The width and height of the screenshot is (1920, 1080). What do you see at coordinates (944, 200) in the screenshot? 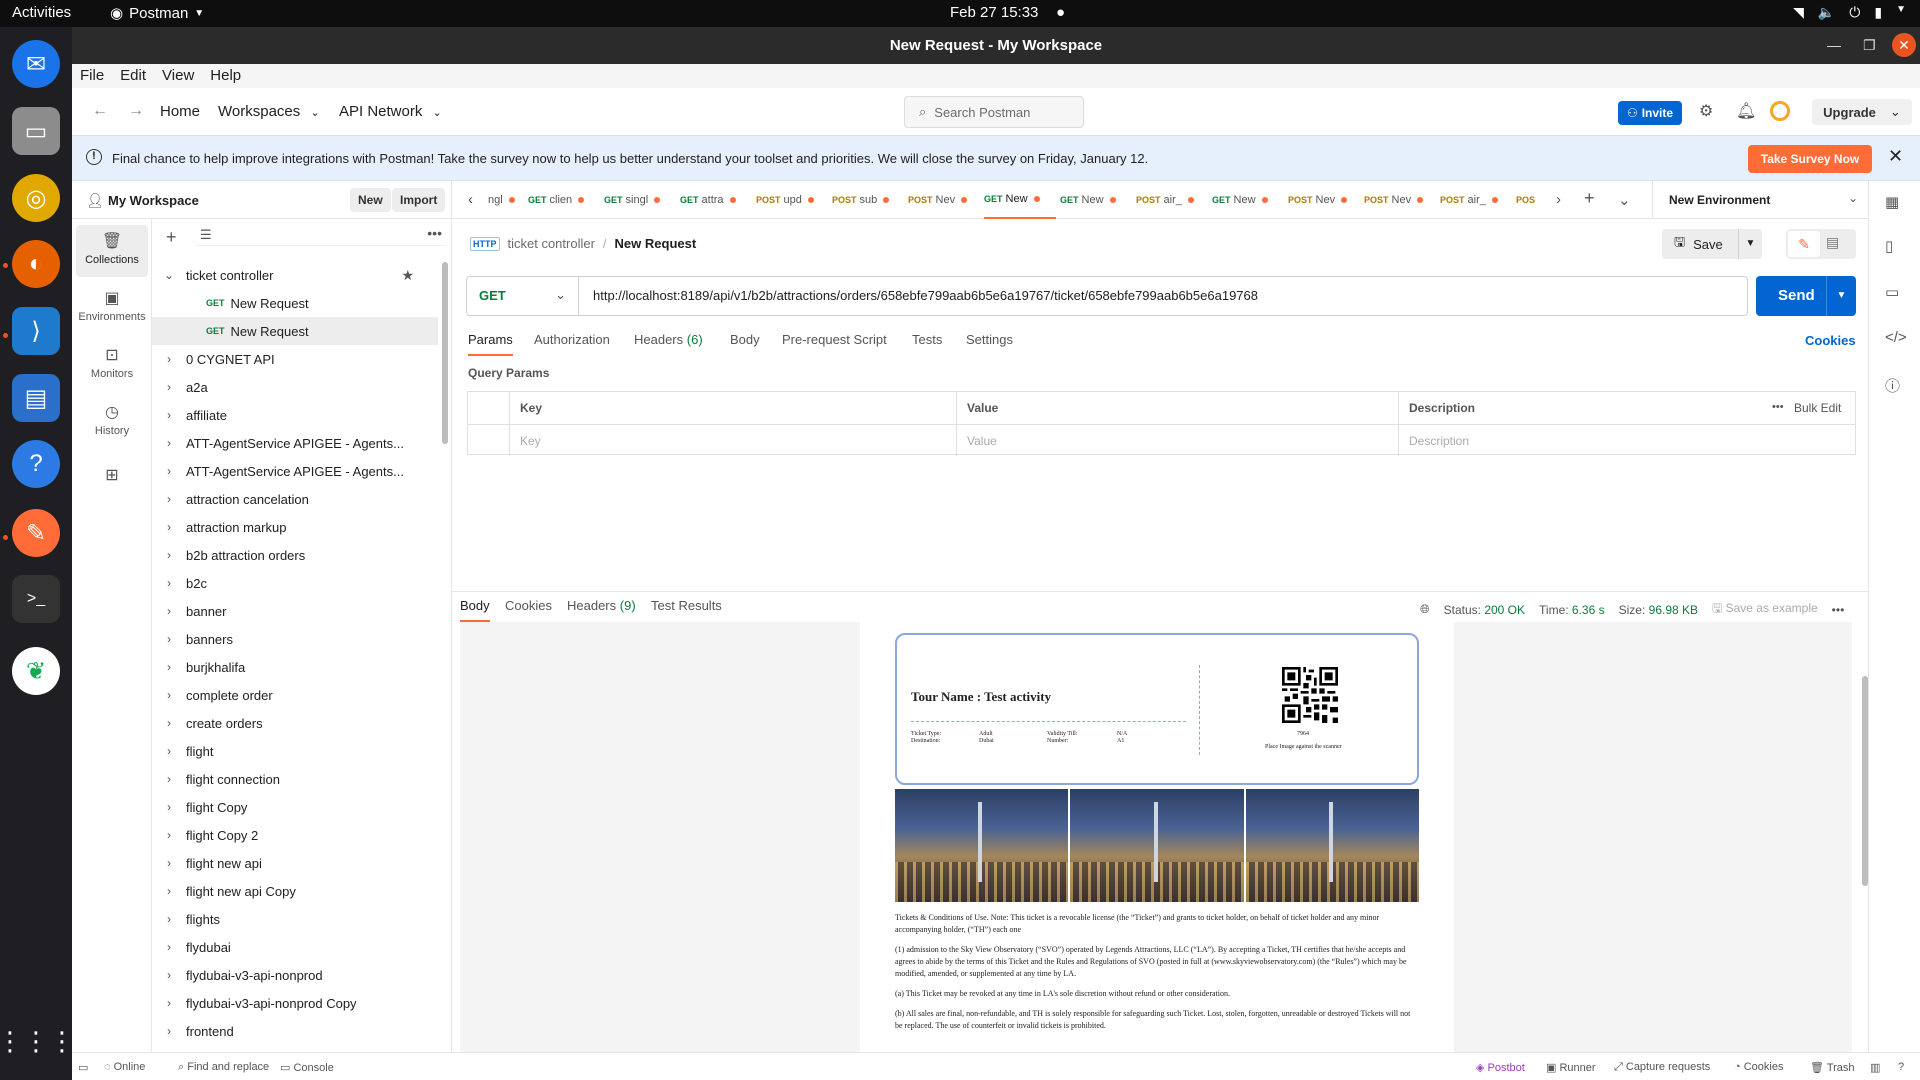
I see `request-tab: POST Nev` at bounding box center [944, 200].